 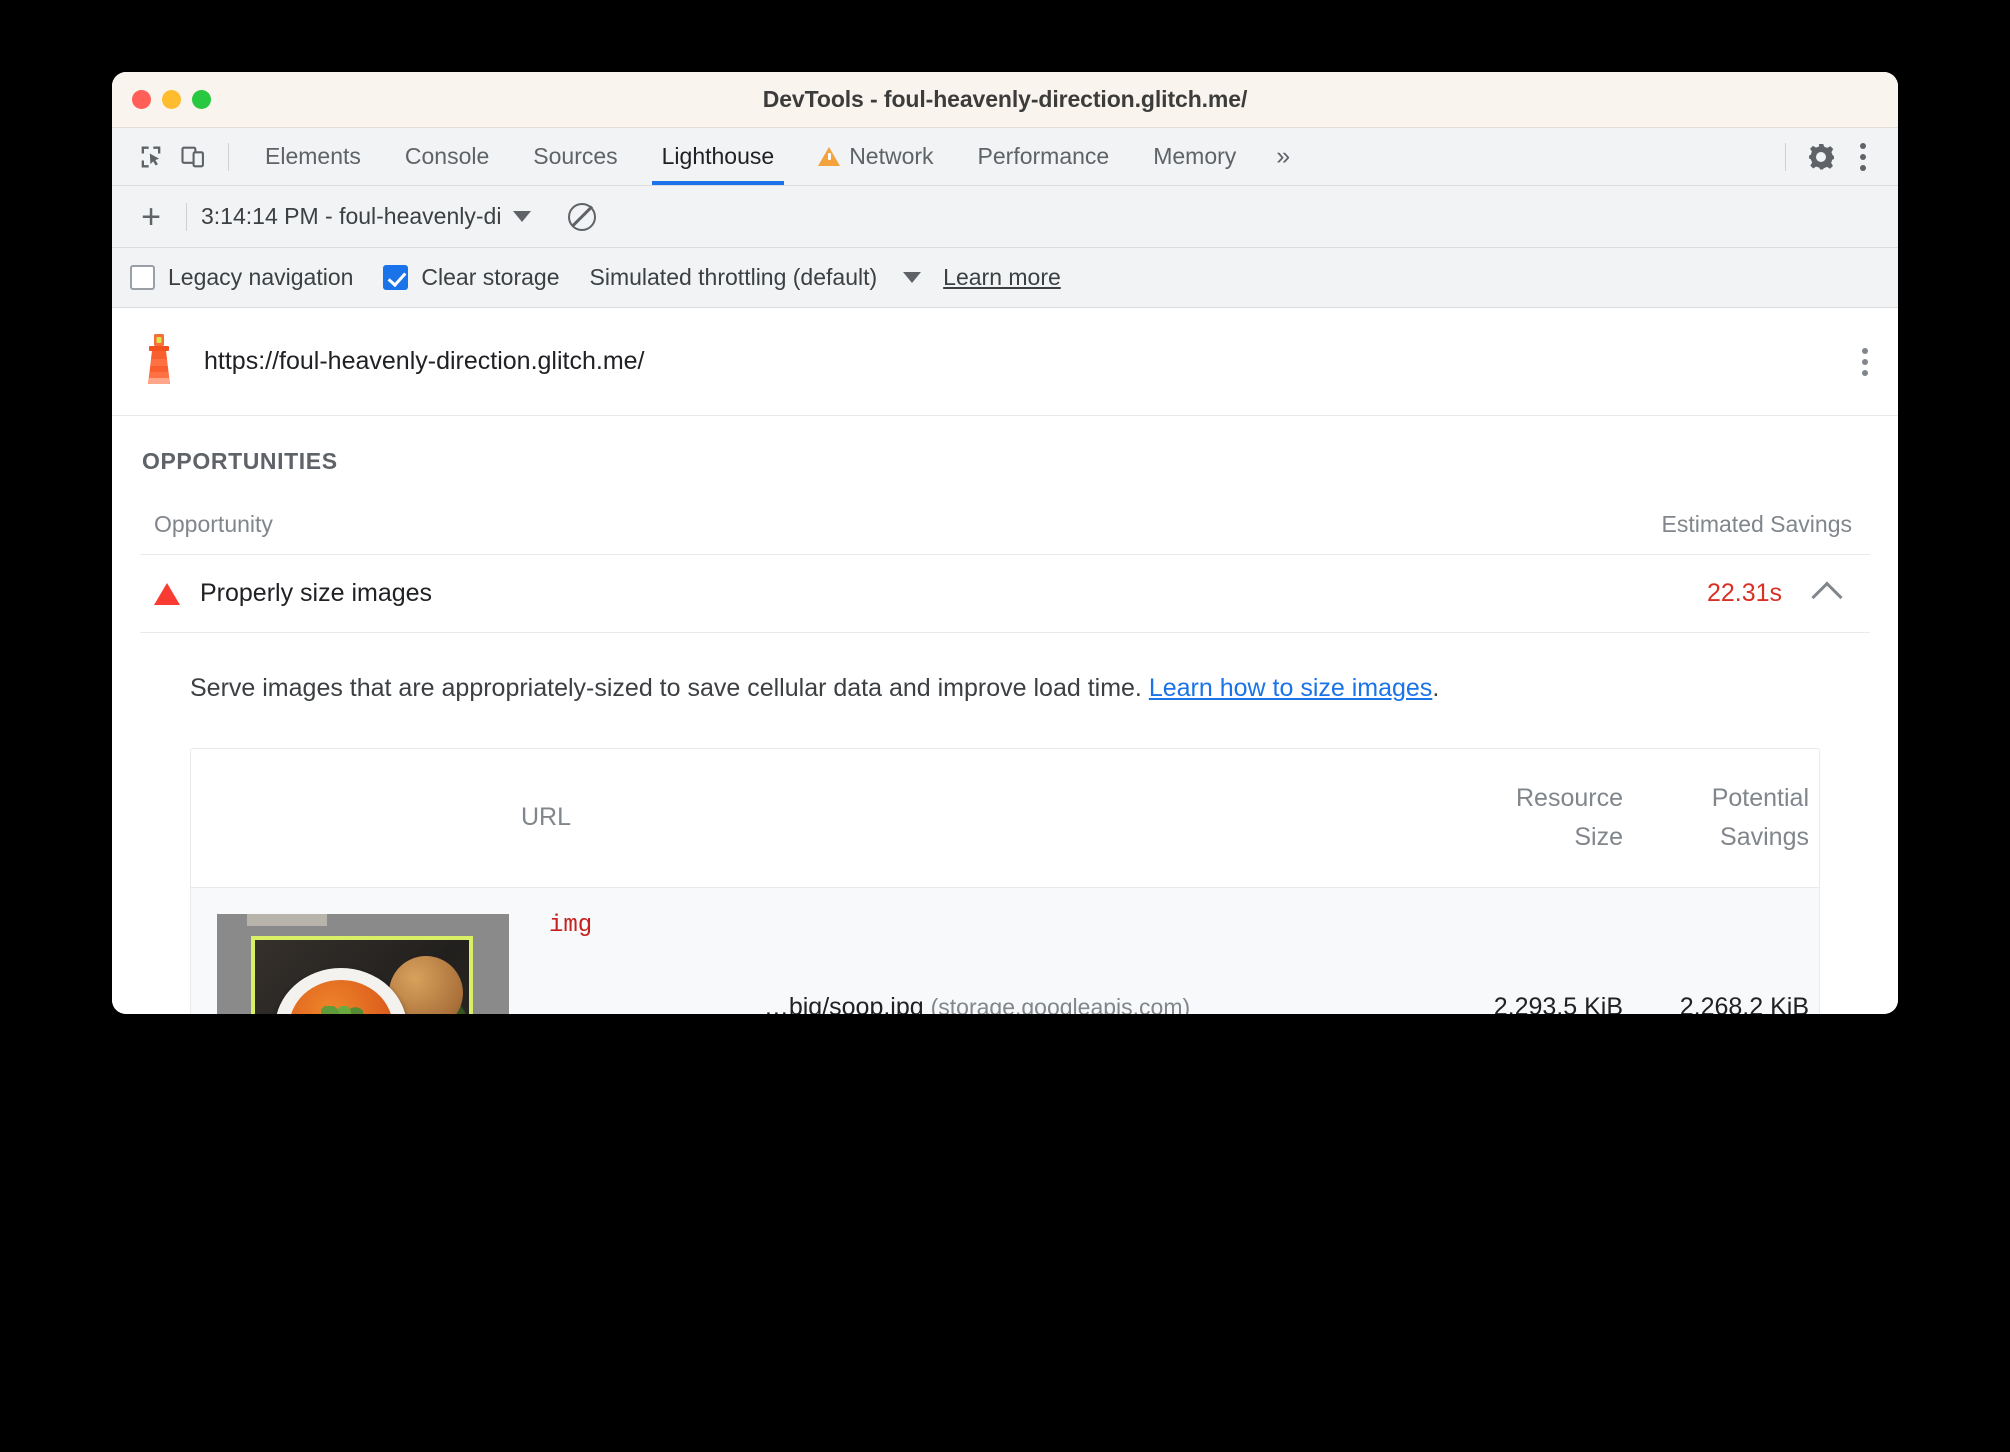 What do you see at coordinates (1865, 361) in the screenshot?
I see `report-kebab-menu-icon` at bounding box center [1865, 361].